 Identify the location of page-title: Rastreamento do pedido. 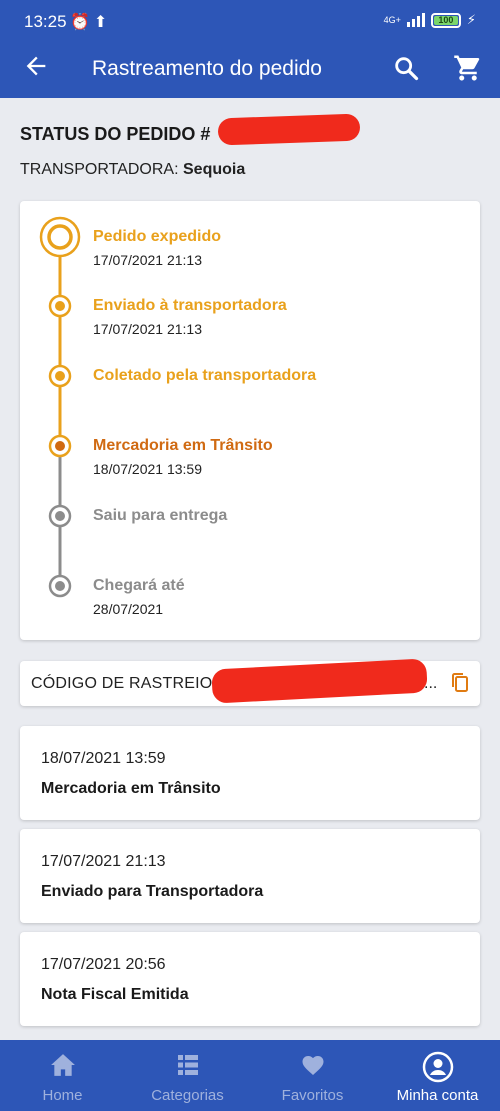
(207, 68).